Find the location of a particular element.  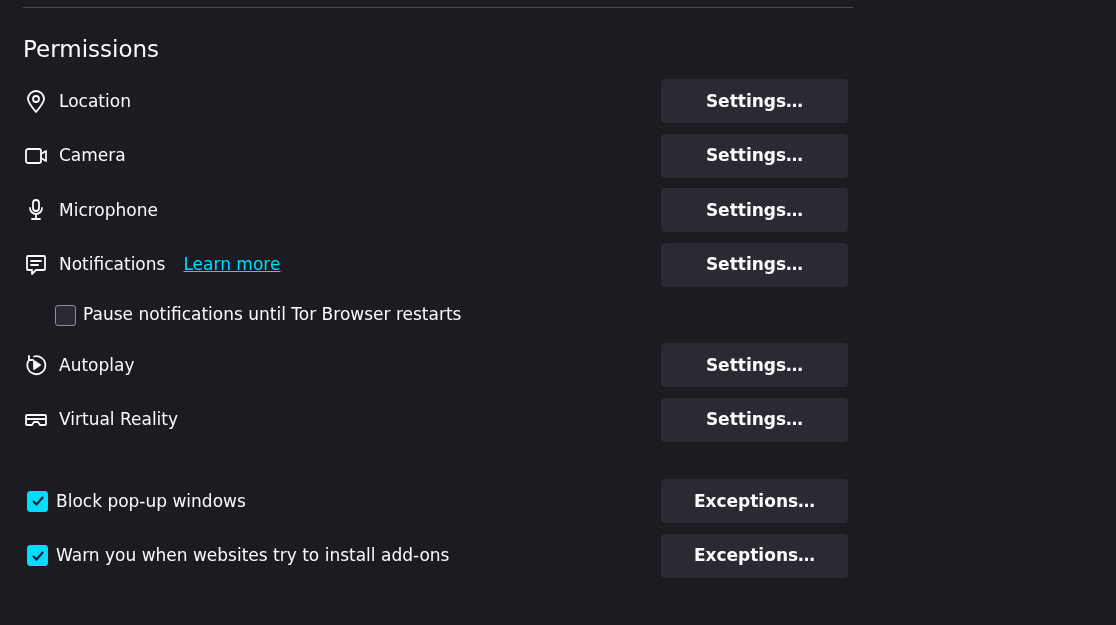

checkbox-label: Pause notifications until Tor Browser restarts is located at coordinates (272, 315).